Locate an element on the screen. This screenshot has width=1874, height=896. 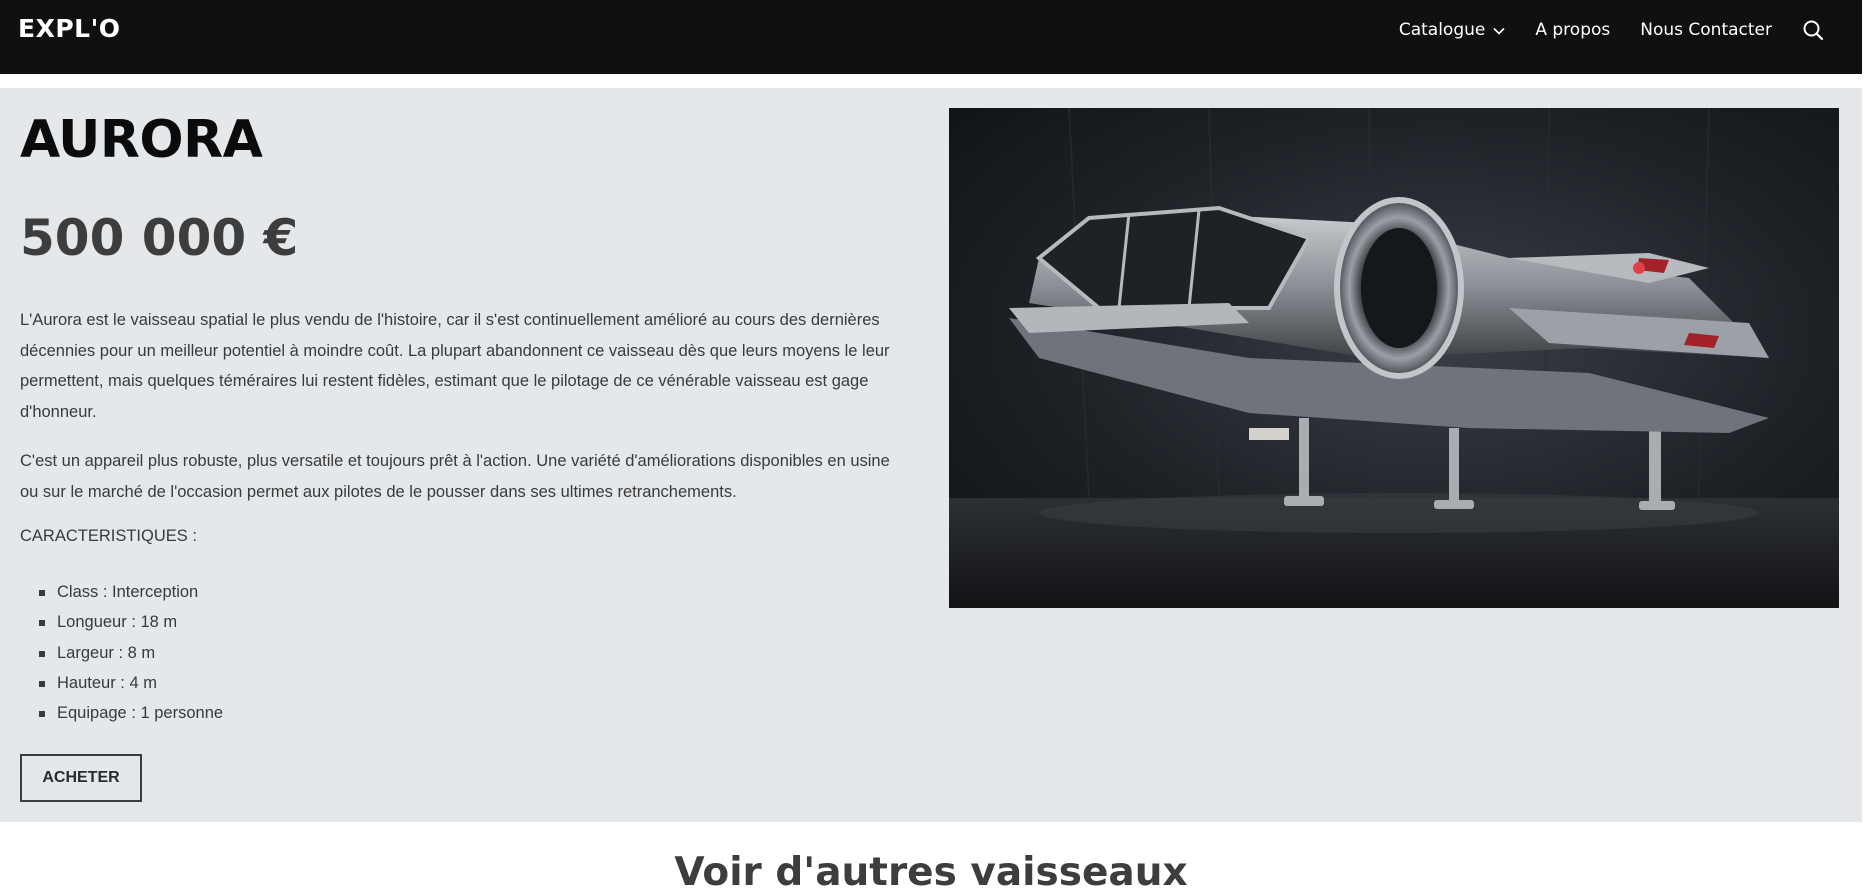
product-price: 500 000 € is located at coordinates (159, 238).